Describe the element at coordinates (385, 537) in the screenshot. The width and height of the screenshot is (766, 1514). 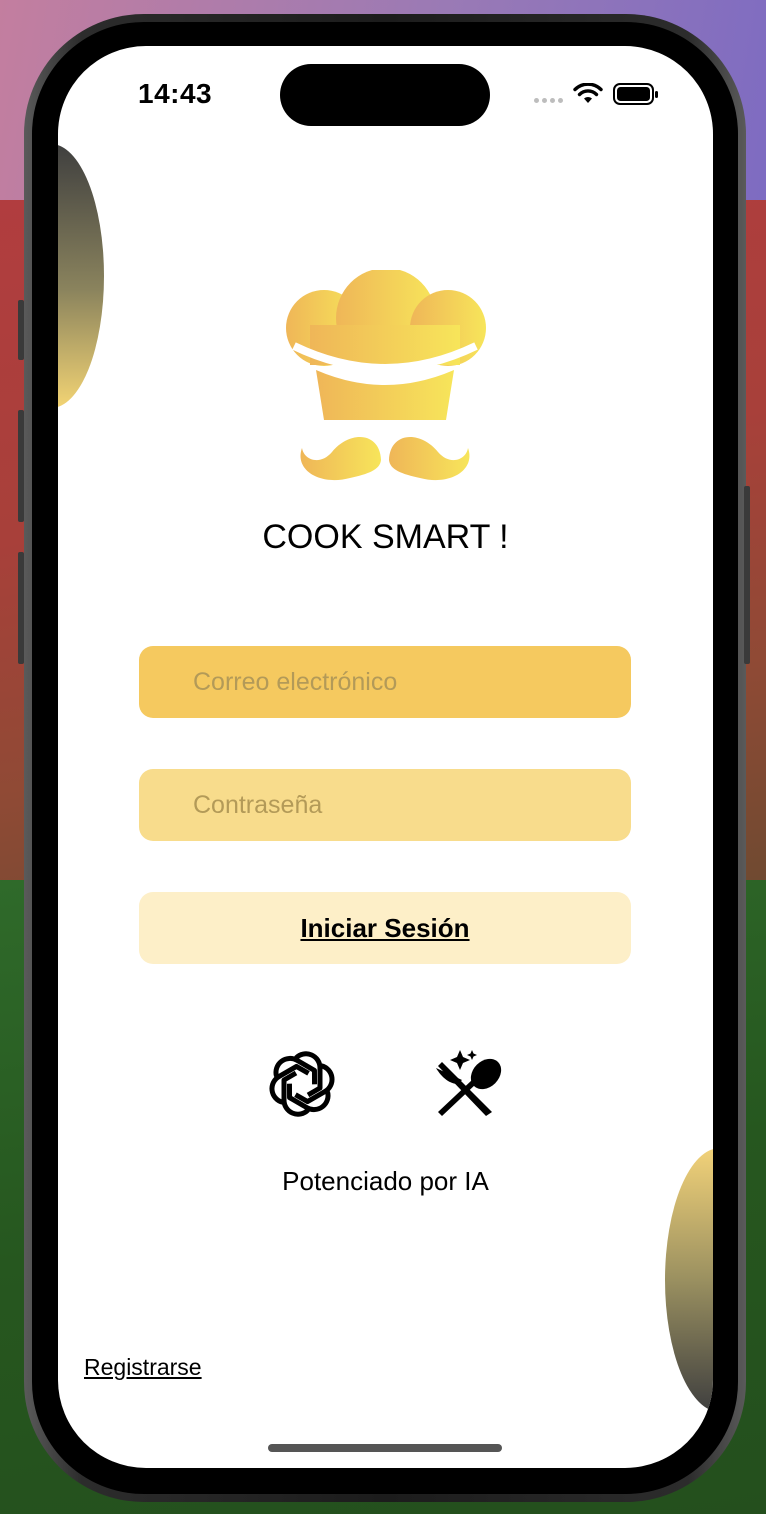
I see `app-title: COOK SMART !` at that location.